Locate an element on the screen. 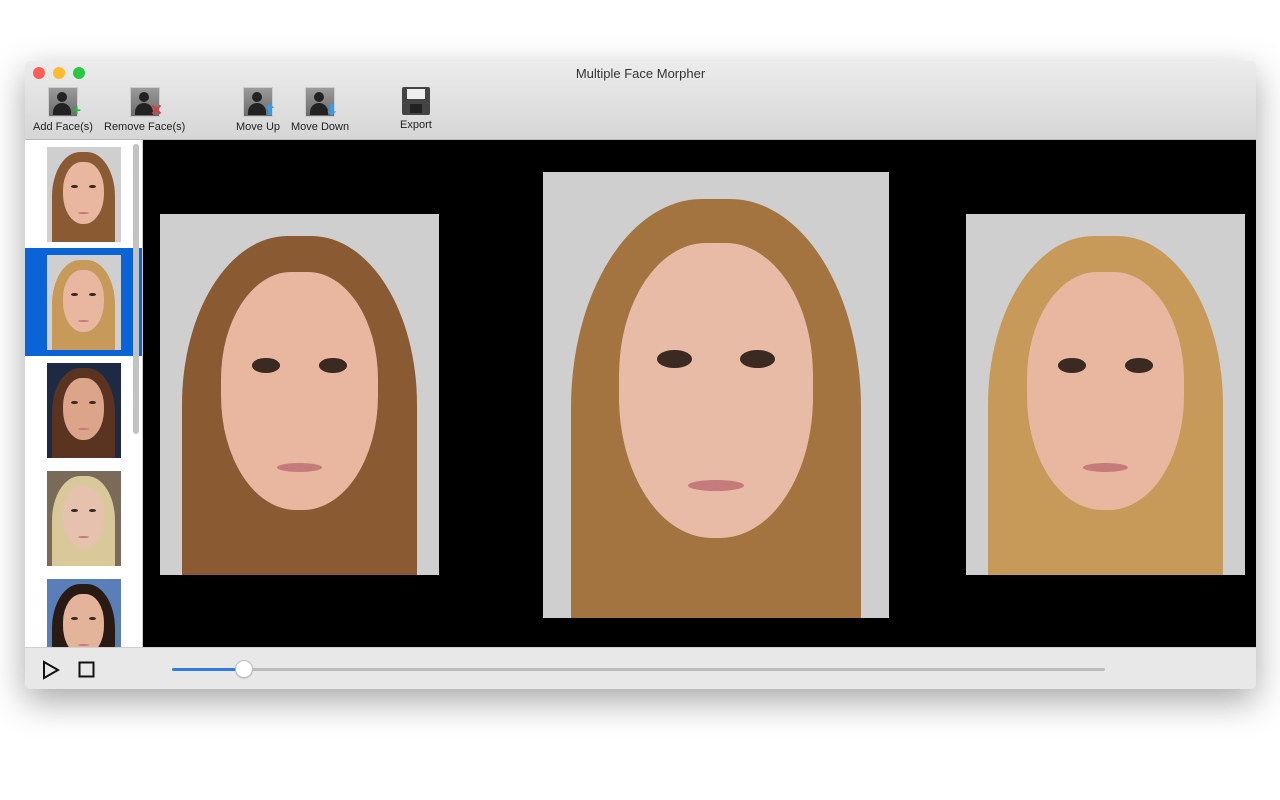 The width and height of the screenshot is (1280, 800). play-icon is located at coordinates (51, 670).